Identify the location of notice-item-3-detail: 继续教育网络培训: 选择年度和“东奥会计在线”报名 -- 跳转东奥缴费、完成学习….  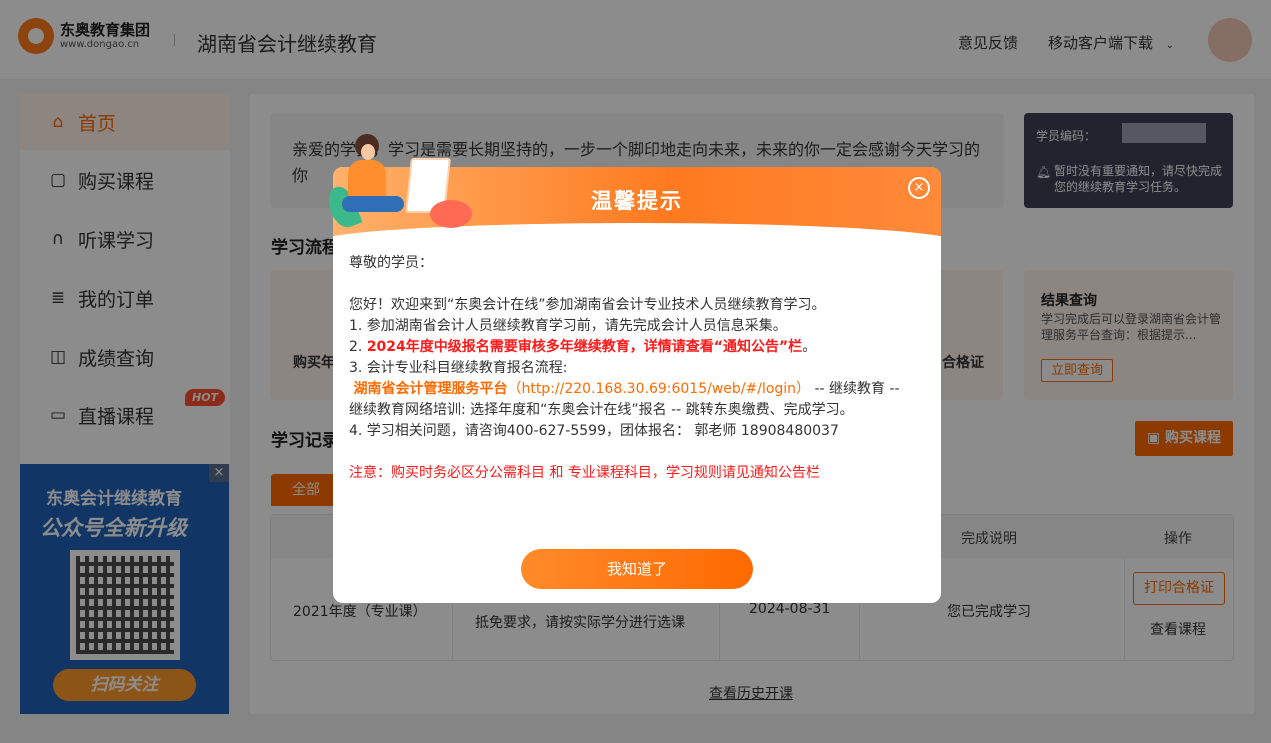
(601, 410).